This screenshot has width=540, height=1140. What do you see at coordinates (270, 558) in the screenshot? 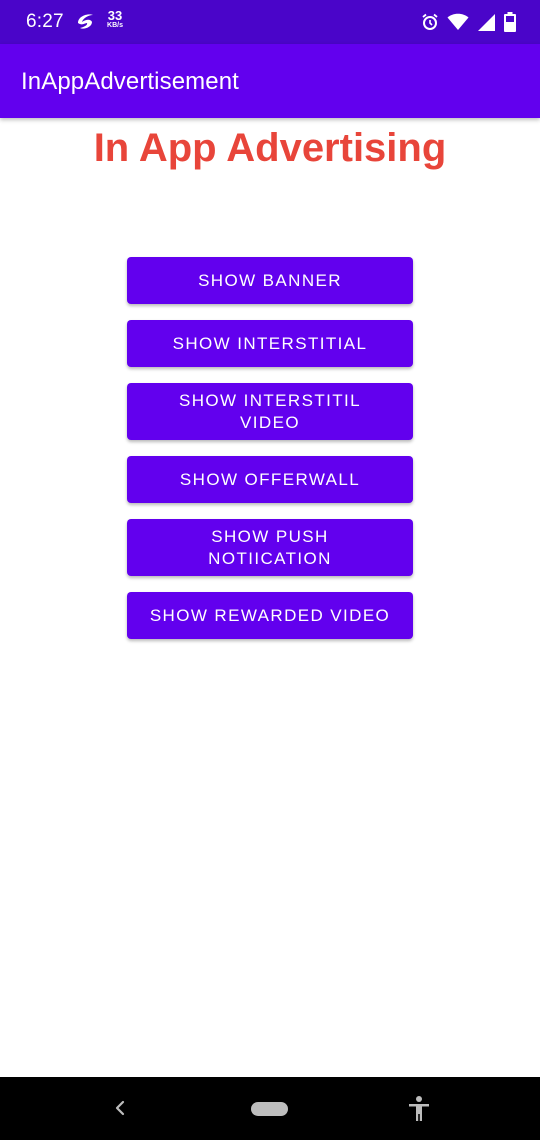
I see `show-push-notification-button-label-line2: NOTIICATION` at bounding box center [270, 558].